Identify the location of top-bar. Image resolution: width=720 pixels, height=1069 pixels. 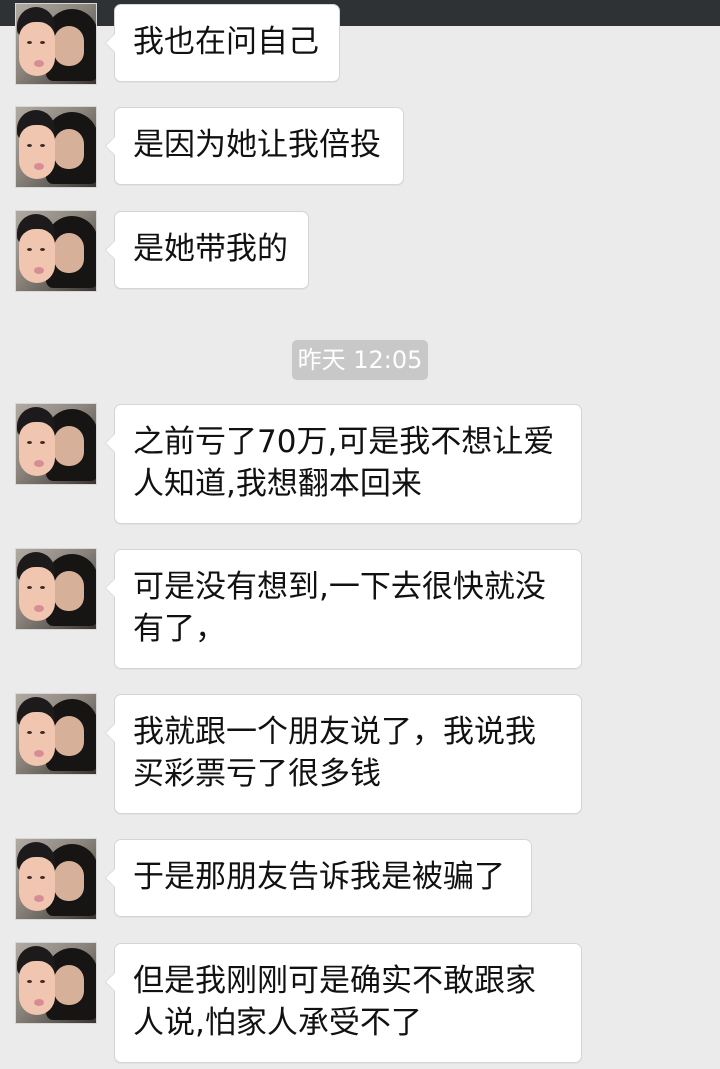
(360, 13).